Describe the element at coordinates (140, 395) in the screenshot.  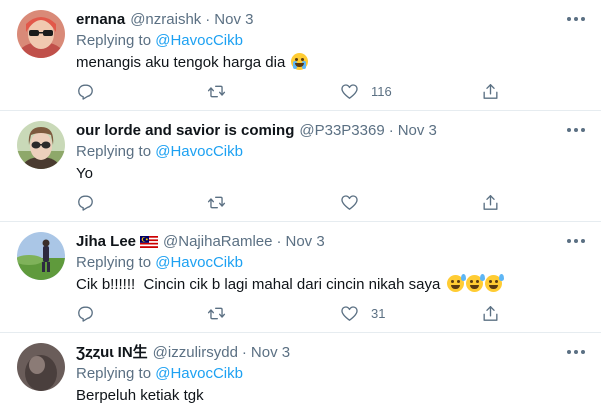
I see `tweet-text-body: Berpeluh ketiak tgk` at that location.